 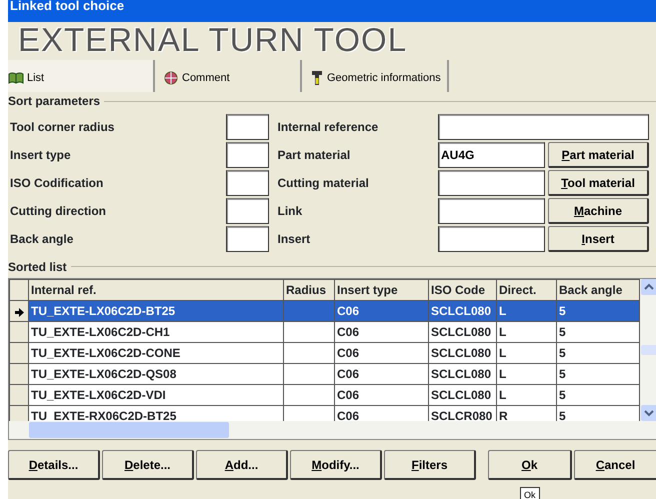 What do you see at coordinates (323, 183) in the screenshot?
I see `field-label: Cutting material` at bounding box center [323, 183].